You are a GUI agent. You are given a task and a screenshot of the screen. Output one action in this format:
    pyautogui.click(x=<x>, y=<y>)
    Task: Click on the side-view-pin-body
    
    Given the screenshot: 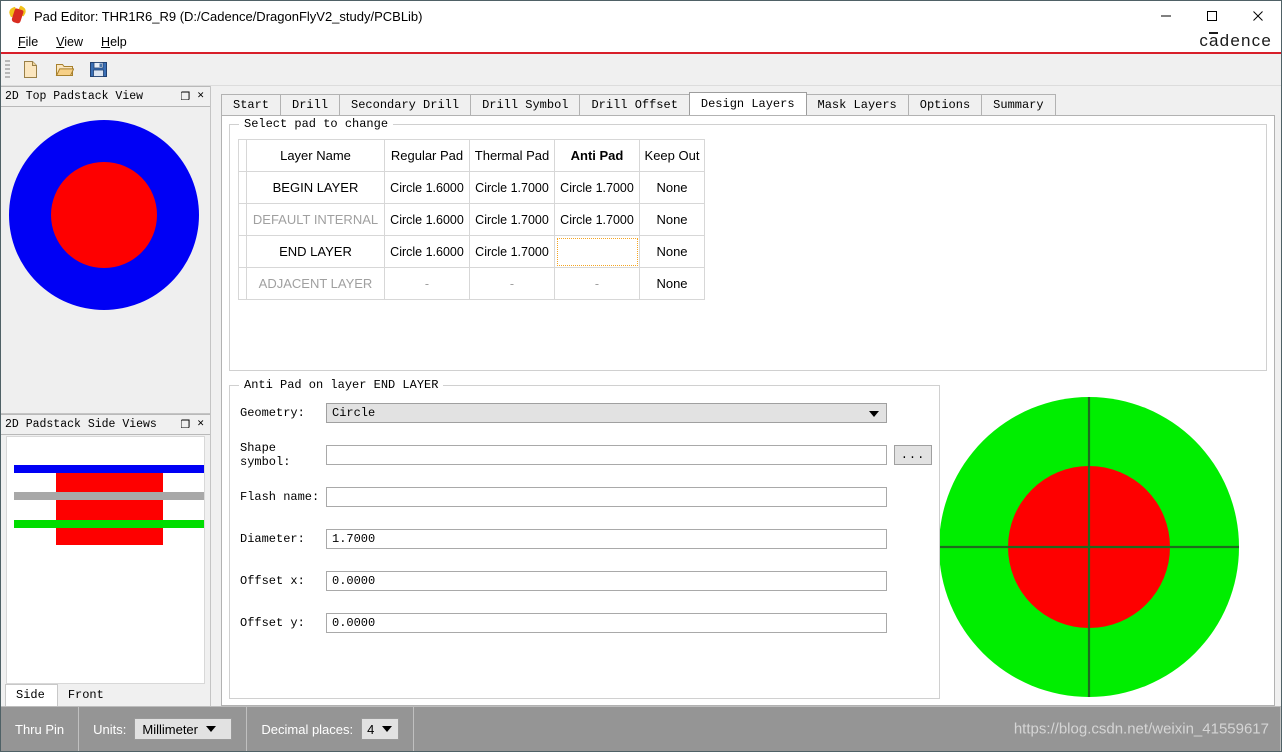 What is the action you would take?
    pyautogui.click(x=109, y=507)
    